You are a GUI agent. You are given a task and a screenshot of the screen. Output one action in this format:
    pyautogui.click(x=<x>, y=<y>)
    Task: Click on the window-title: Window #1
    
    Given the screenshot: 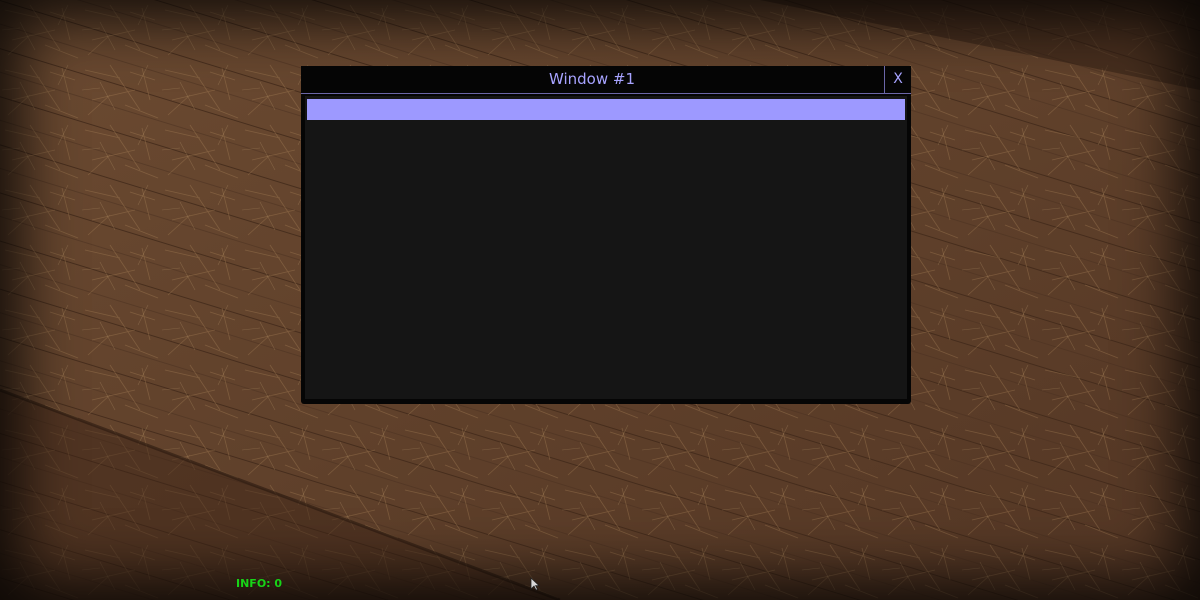 What is the action you would take?
    pyautogui.click(x=592, y=79)
    